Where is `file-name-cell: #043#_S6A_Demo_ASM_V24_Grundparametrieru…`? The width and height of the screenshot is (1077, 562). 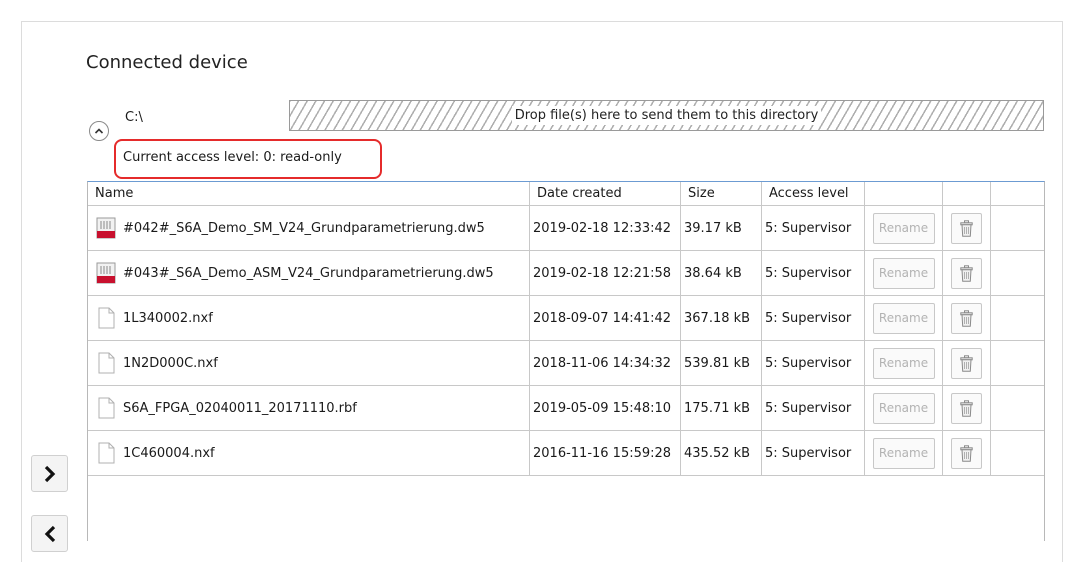
file-name-cell: #043#_S6A_Demo_ASM_V24_Grundparametrieru… is located at coordinates (309, 273).